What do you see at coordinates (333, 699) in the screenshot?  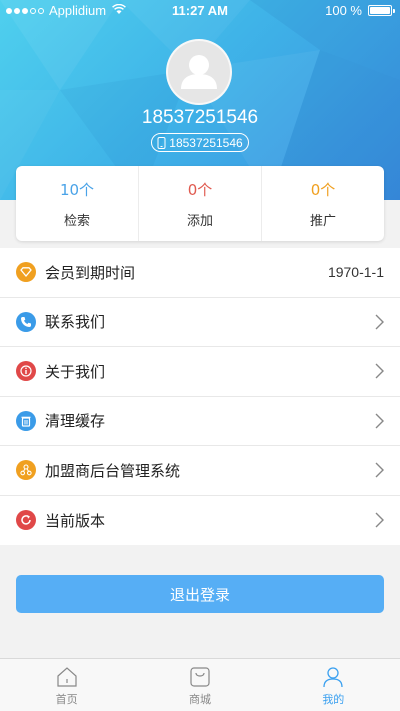 I see `tab-label: 我的` at bounding box center [333, 699].